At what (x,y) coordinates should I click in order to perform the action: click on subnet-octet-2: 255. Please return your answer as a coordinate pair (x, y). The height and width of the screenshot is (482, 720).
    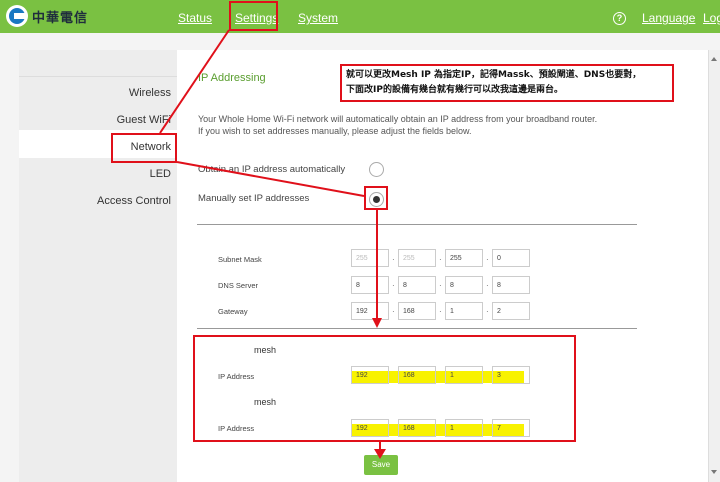
    Looking at the image, I should click on (417, 258).